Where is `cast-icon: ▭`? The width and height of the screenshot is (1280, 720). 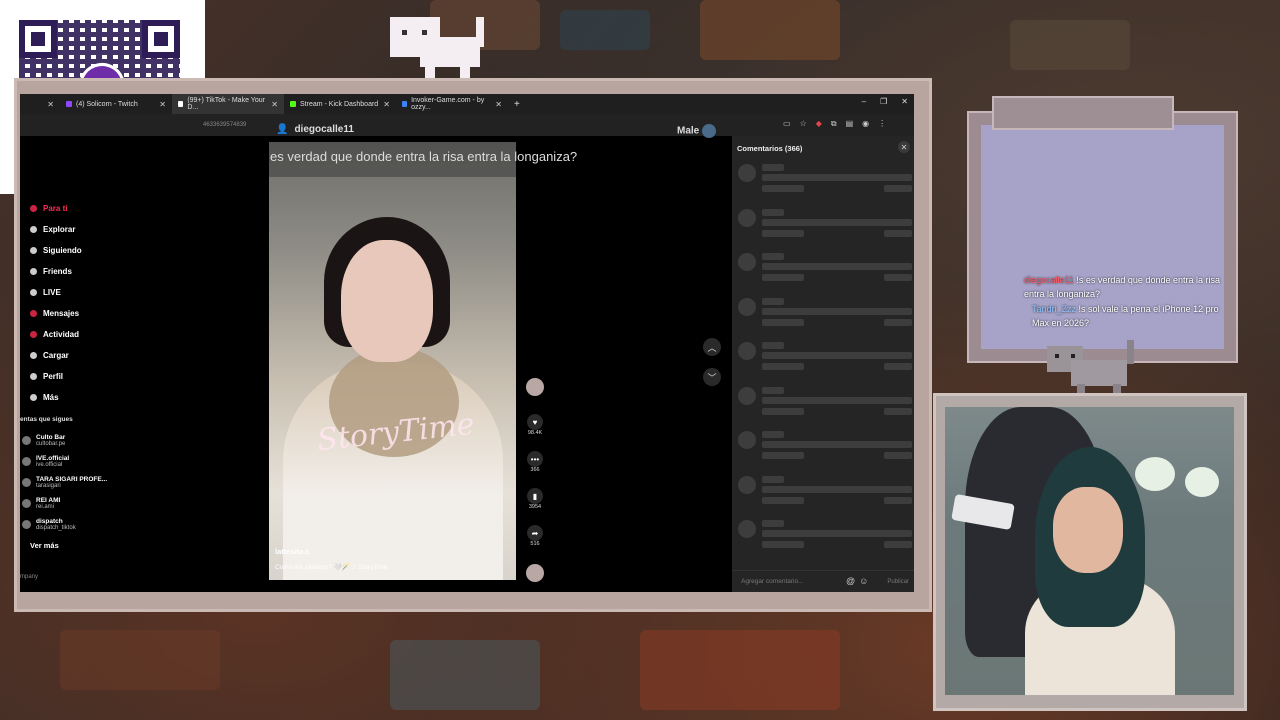
cast-icon: ▭ is located at coordinates (787, 124).